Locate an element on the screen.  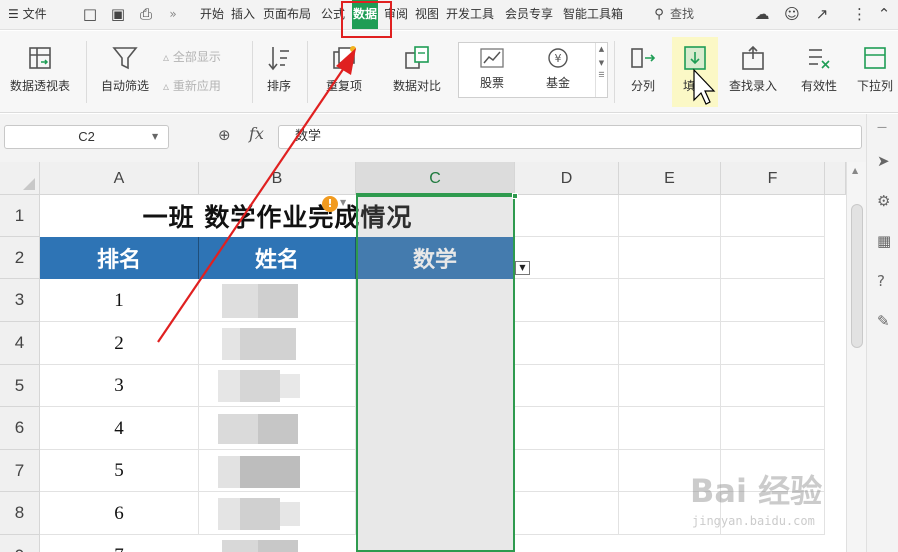
cell-d3 is located at coordinates (567, 300).